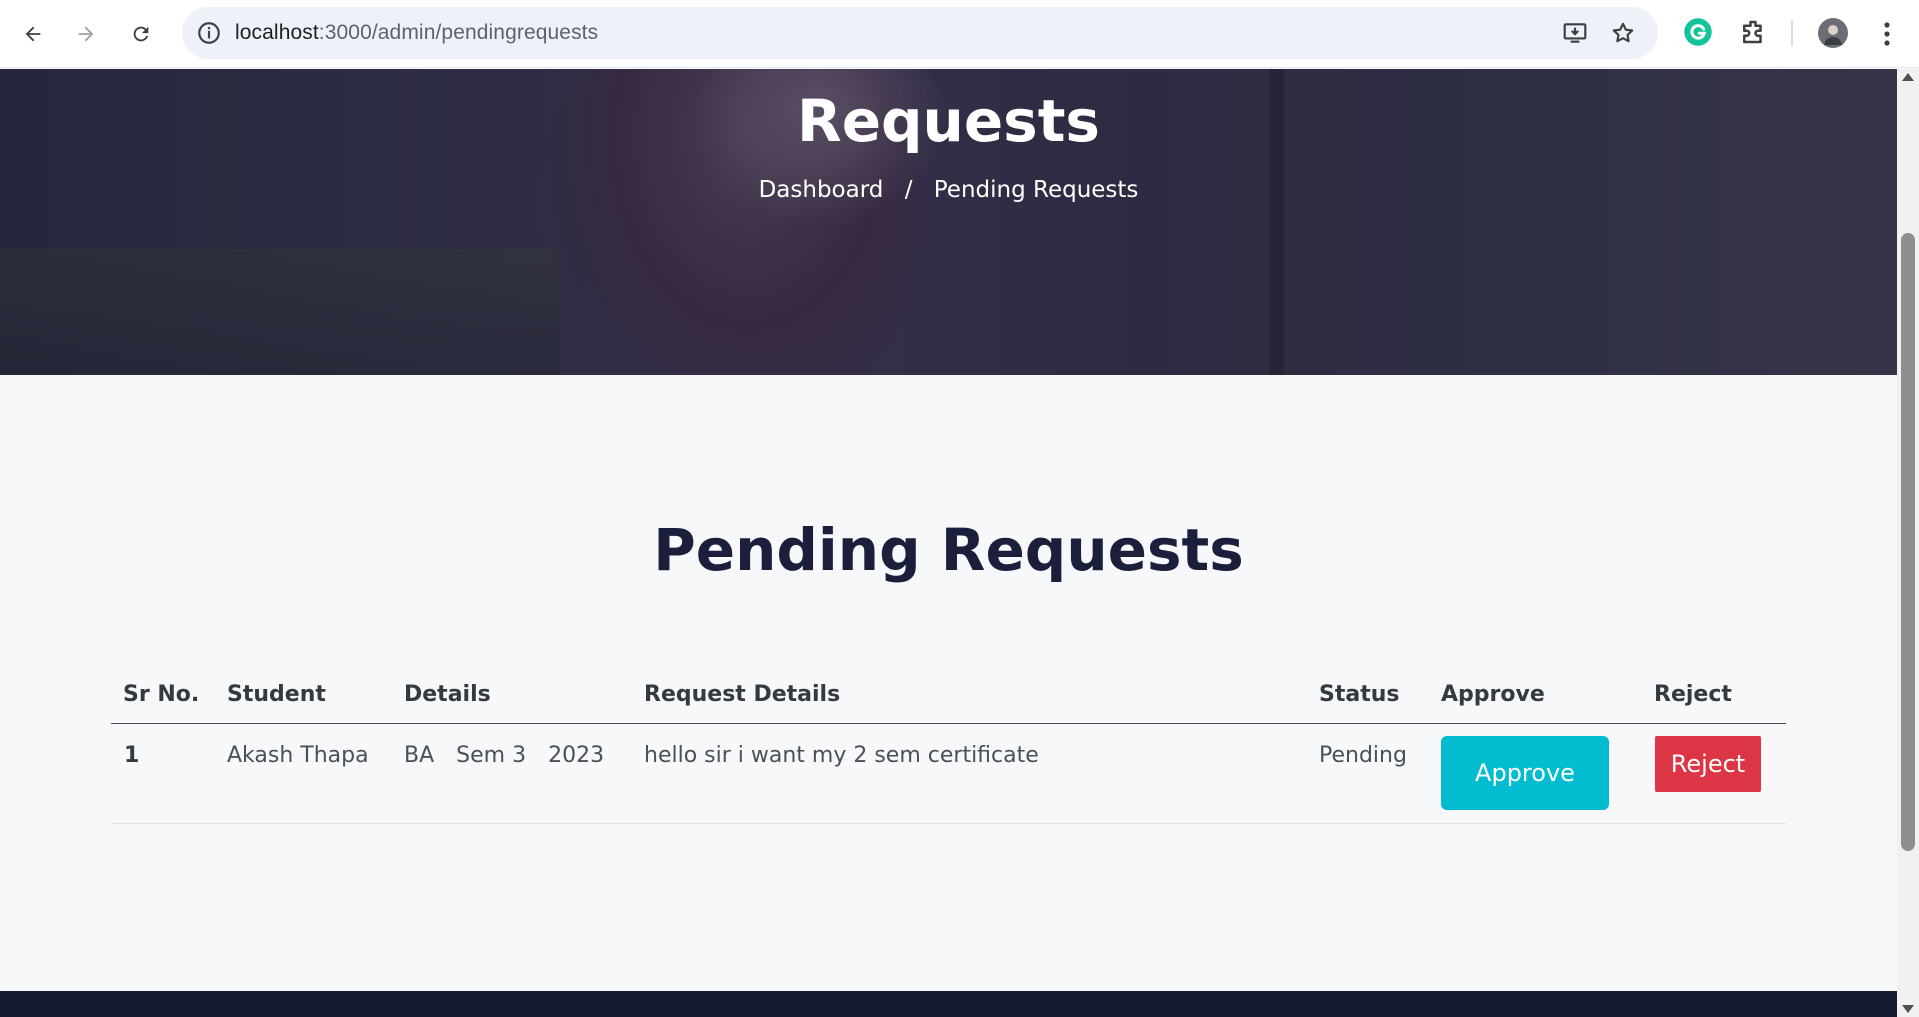 The image size is (1919, 1017). What do you see at coordinates (209, 33) in the screenshot?
I see `site-info-icon` at bounding box center [209, 33].